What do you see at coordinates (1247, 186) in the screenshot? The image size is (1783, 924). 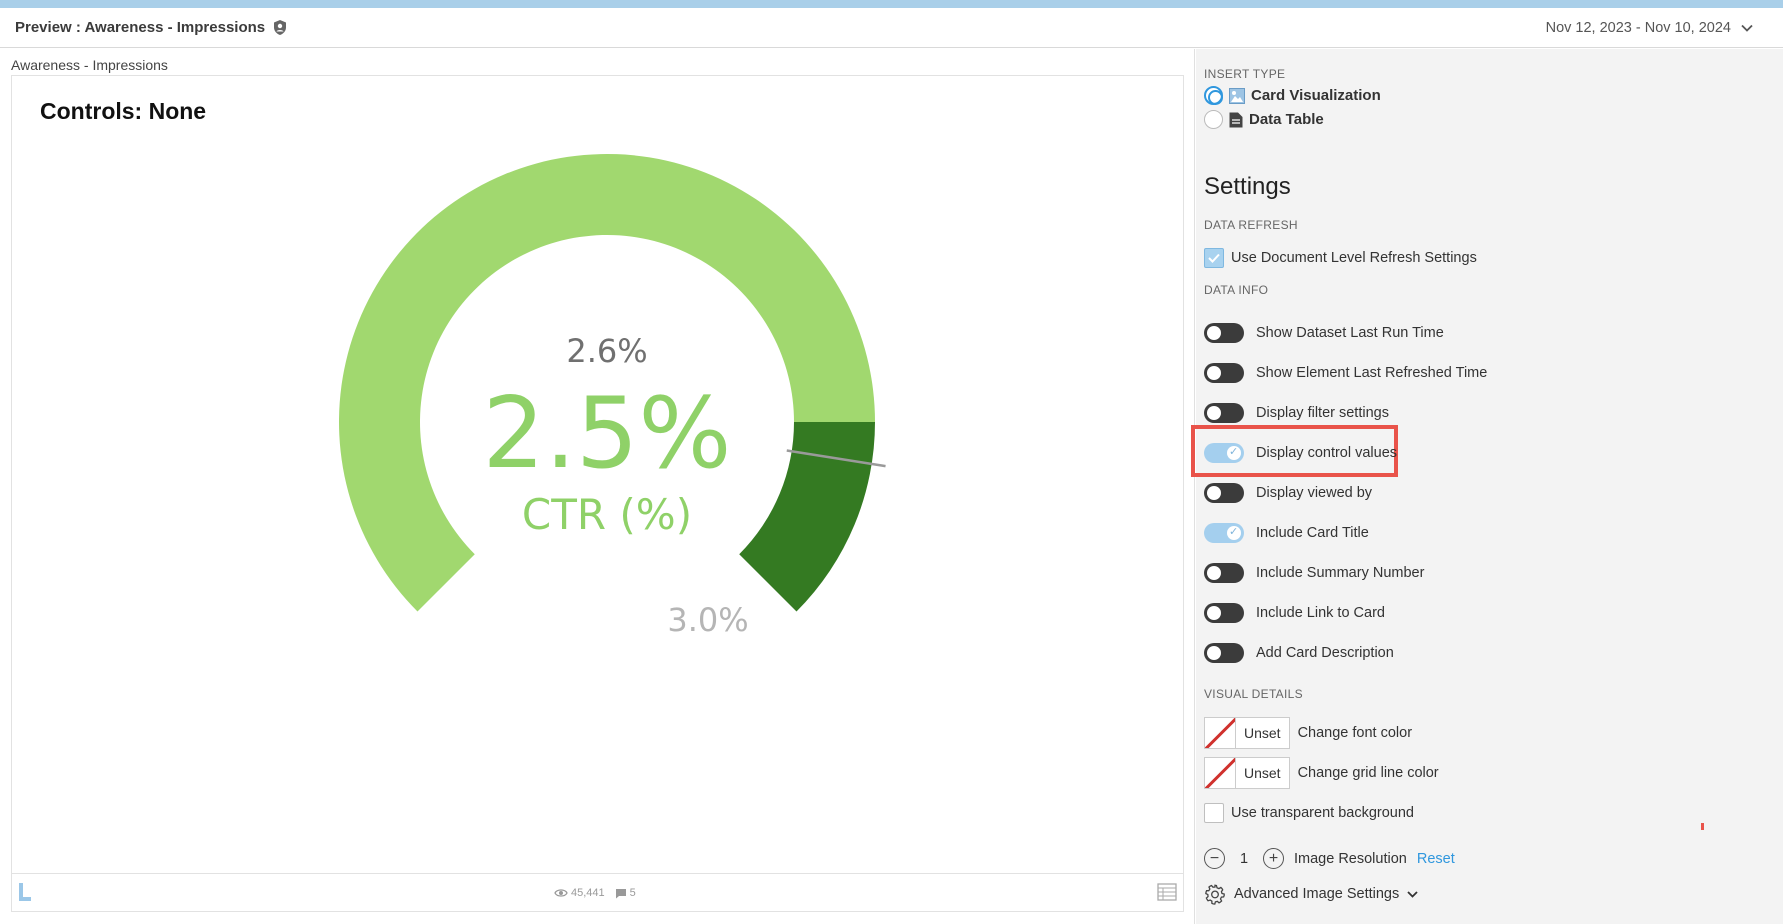 I see `settings-heading: Settings` at bounding box center [1247, 186].